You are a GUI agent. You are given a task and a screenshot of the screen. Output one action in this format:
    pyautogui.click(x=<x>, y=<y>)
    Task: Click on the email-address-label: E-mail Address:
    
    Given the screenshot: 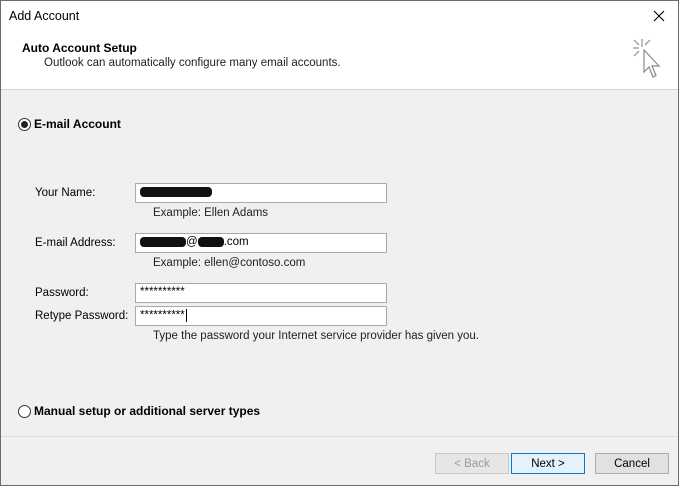 What is the action you would take?
    pyautogui.click(x=75, y=243)
    